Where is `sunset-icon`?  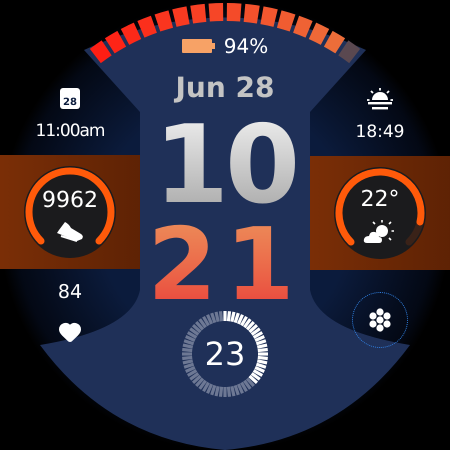 sunset-icon is located at coordinates (380, 99).